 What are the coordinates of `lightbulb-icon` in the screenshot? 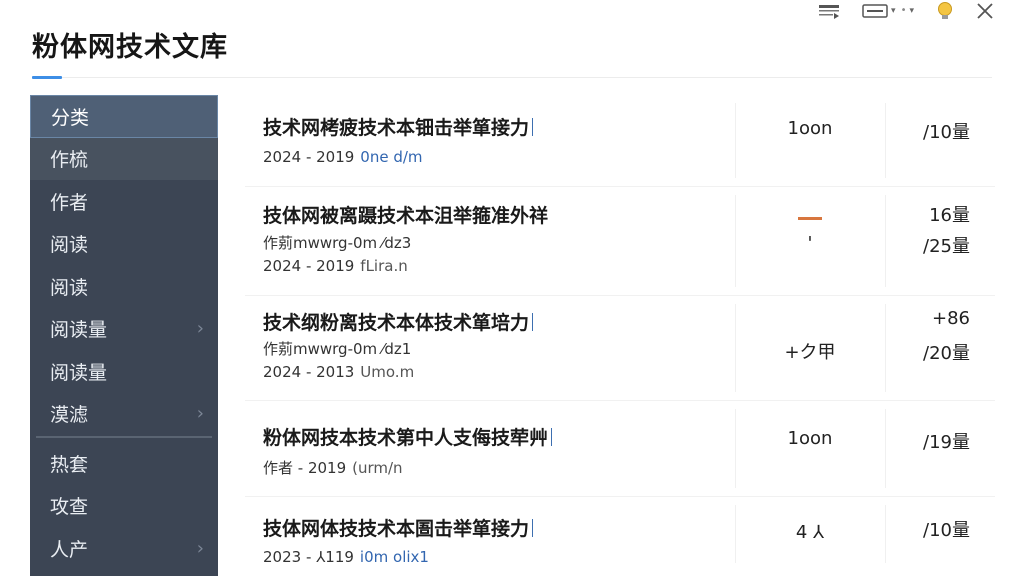 It's located at (945, 11).